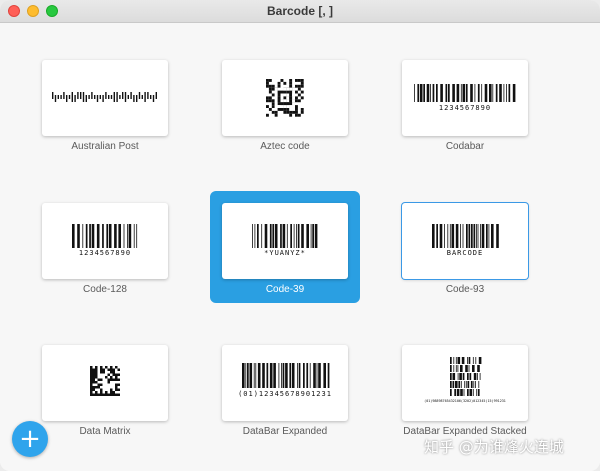 Image resolution: width=600 pixels, height=471 pixels. I want to click on australian-post-barcode-image, so click(104, 97).